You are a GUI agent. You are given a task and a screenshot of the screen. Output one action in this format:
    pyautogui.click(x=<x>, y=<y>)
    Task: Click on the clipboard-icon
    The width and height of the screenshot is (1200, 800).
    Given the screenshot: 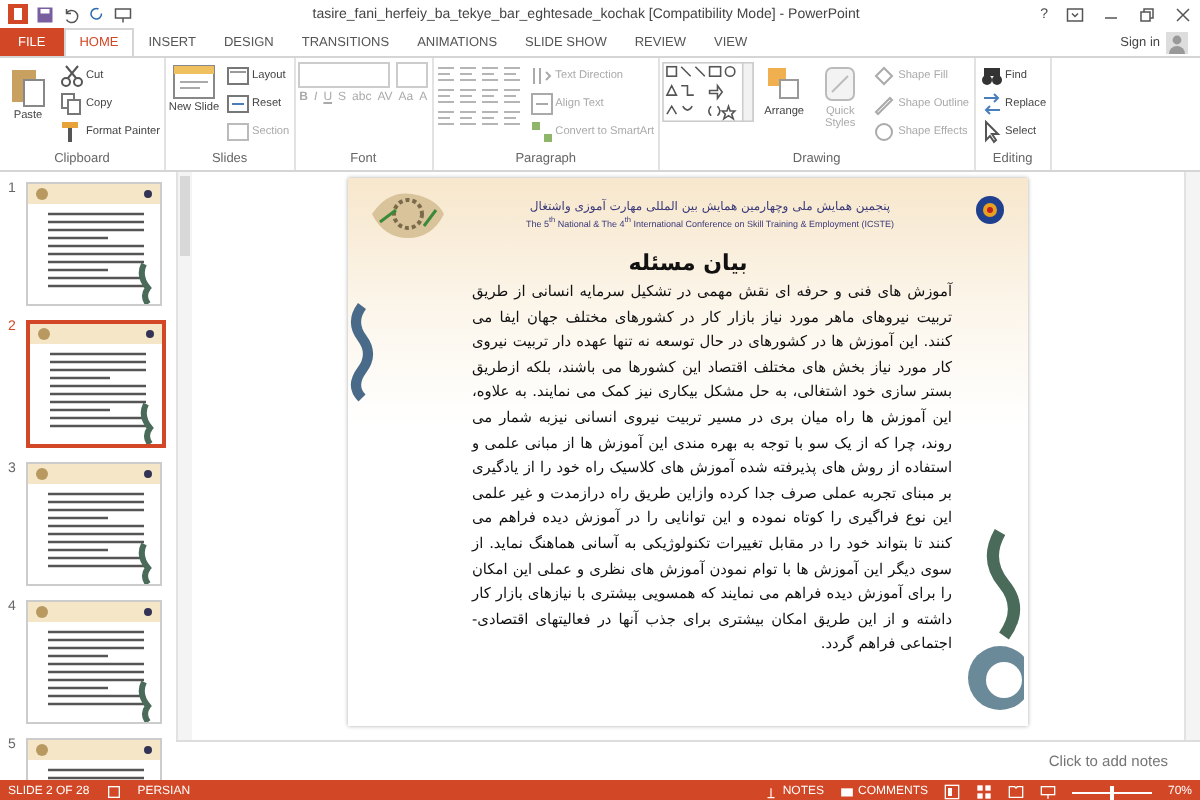 What is the action you would take?
    pyautogui.click(x=28, y=86)
    